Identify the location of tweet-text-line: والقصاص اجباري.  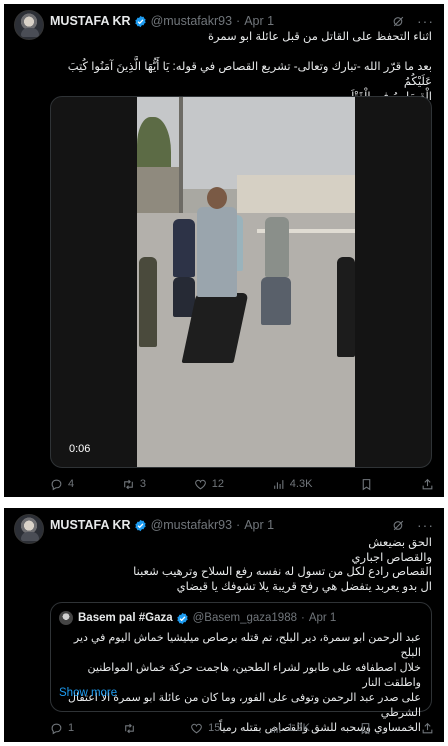
(391, 557).